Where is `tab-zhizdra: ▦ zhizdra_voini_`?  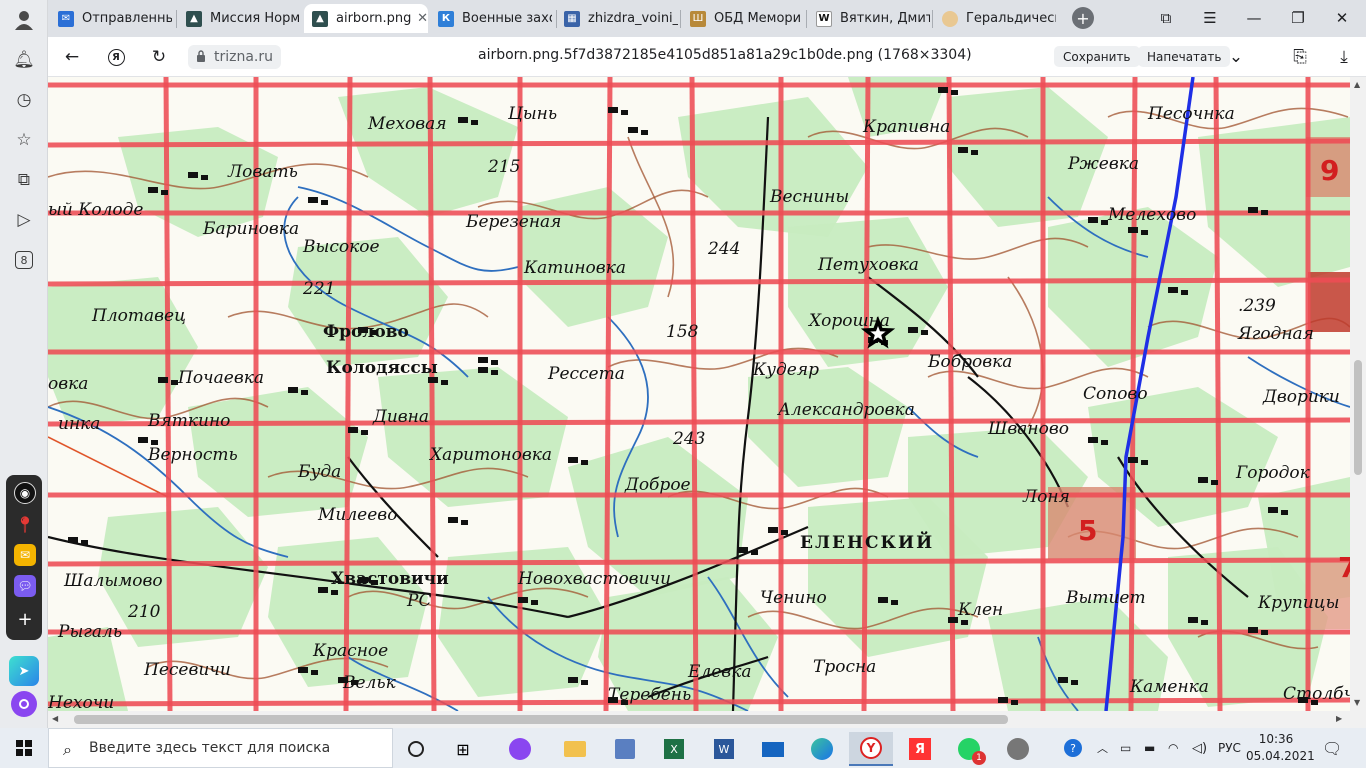 tab-zhizdra: ▦ zhizdra_voini_ is located at coordinates (617, 18).